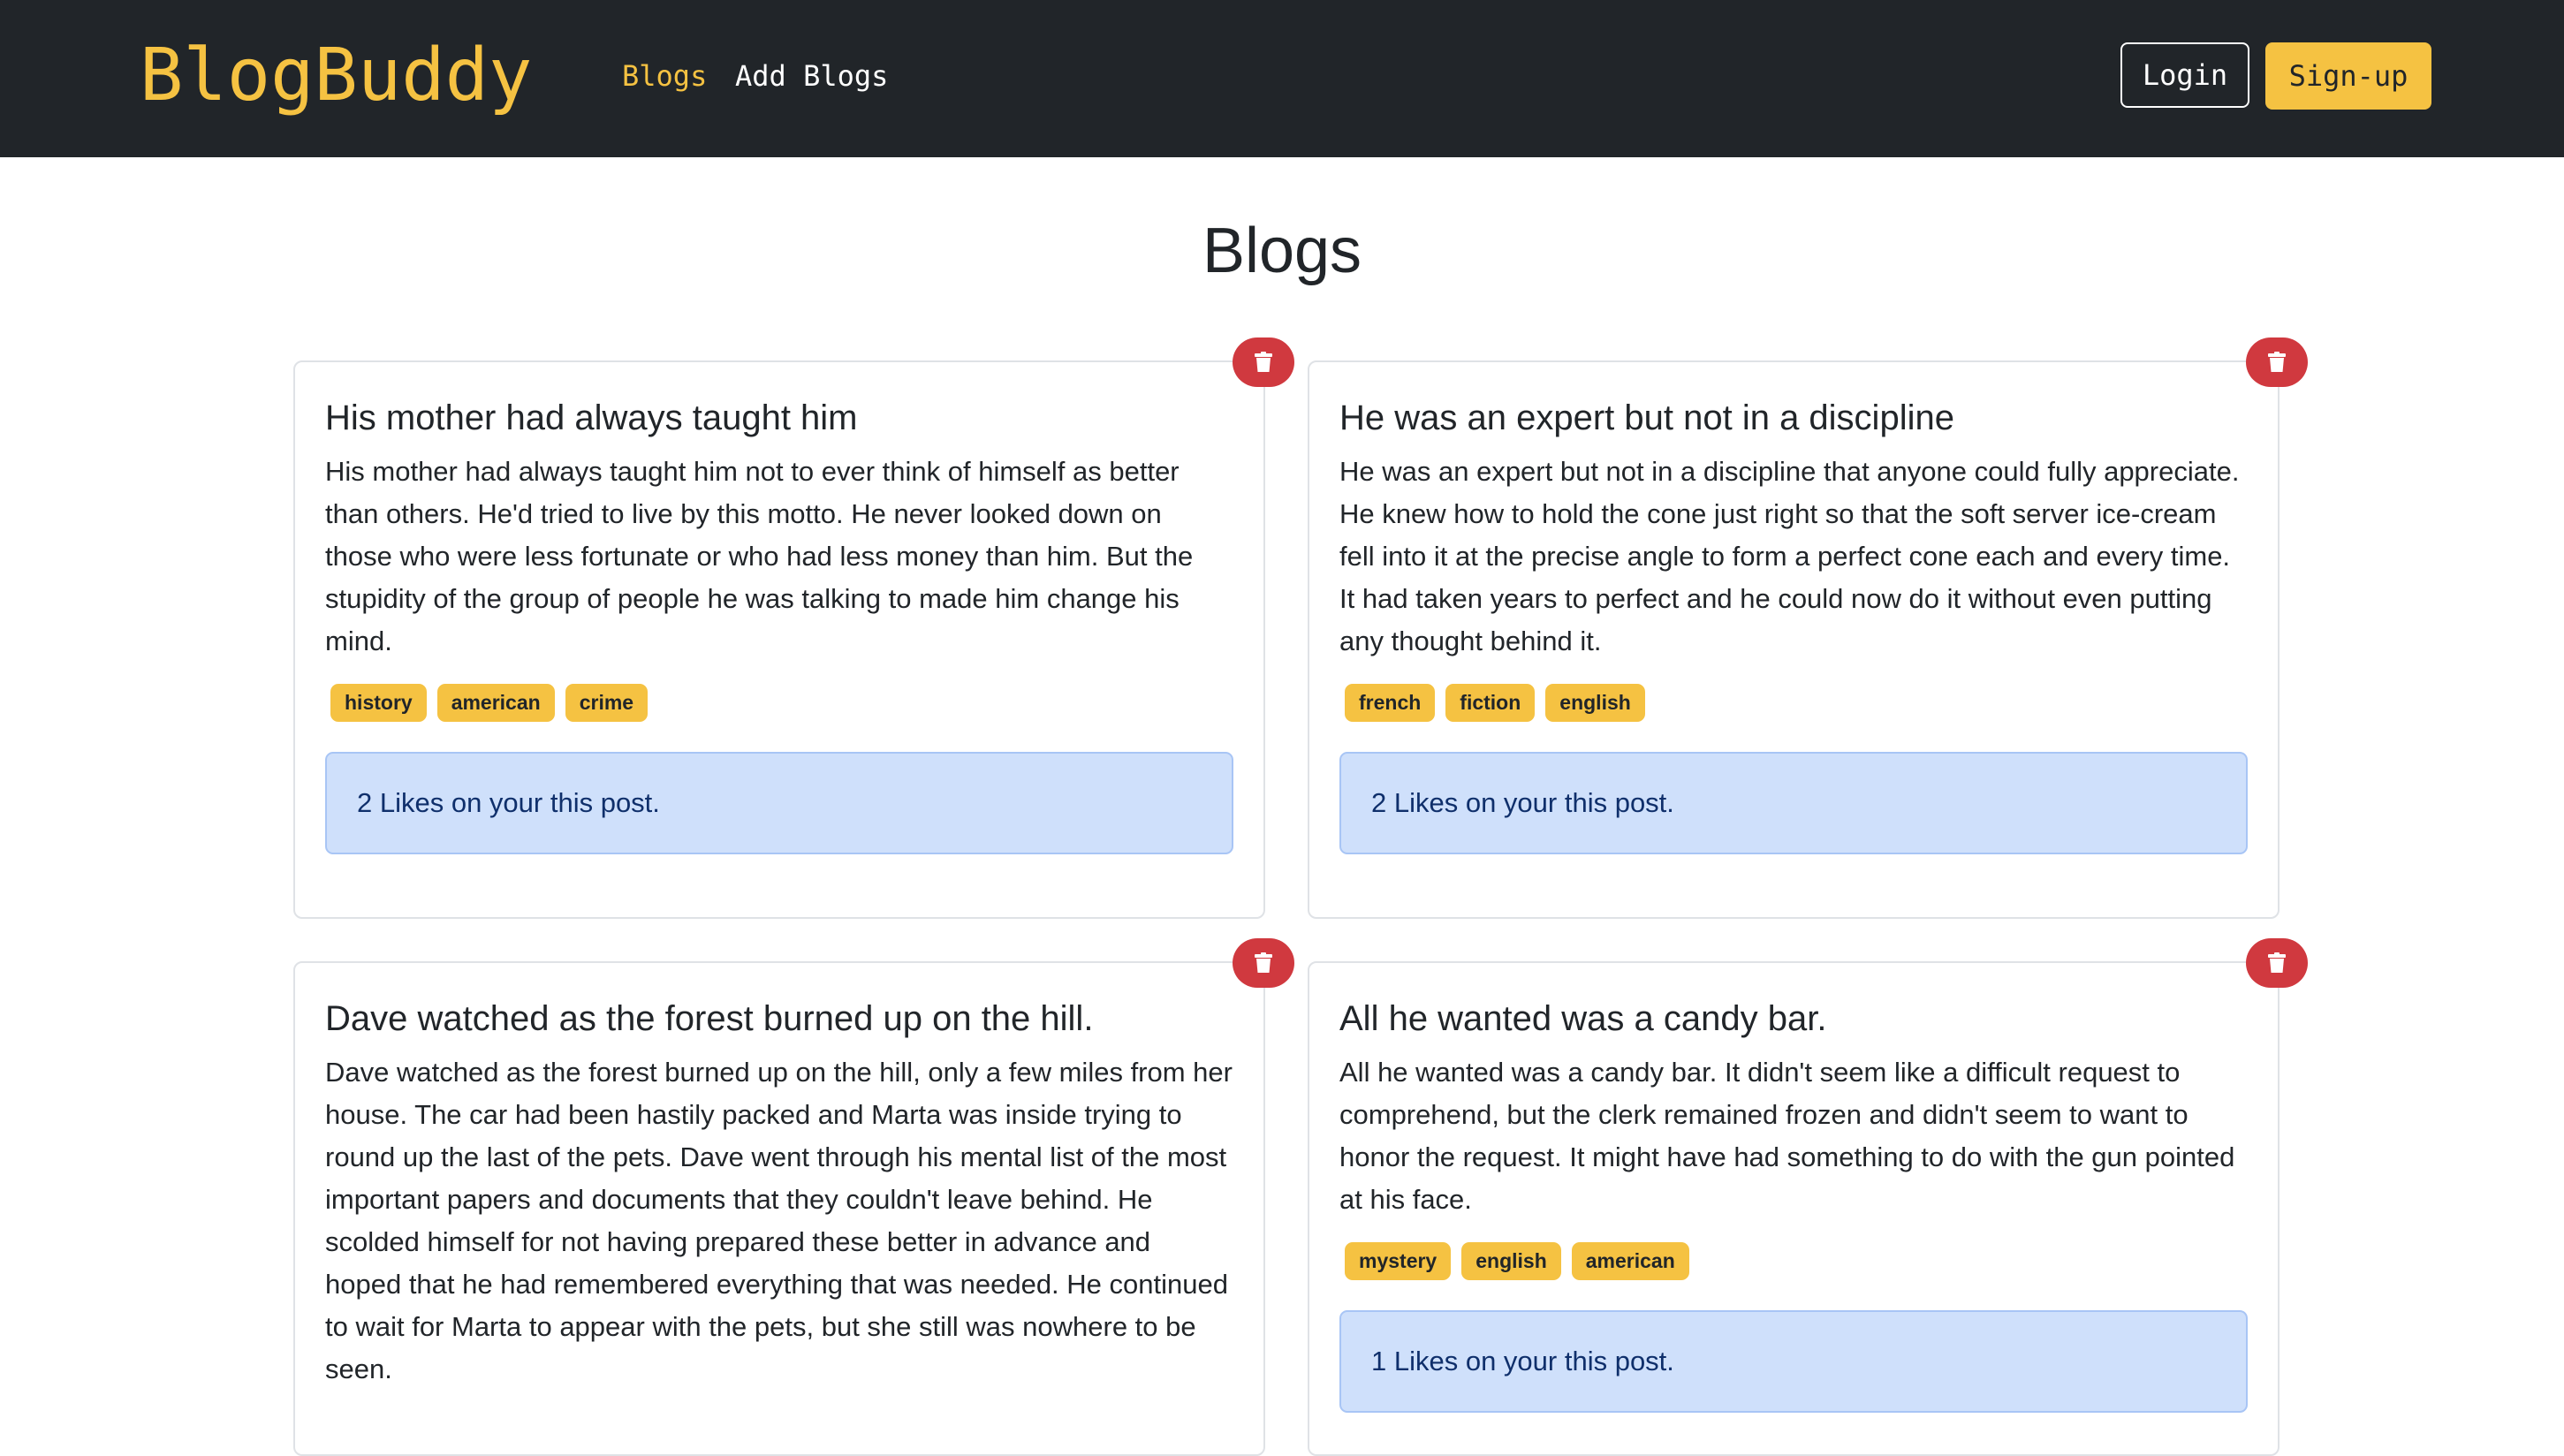  Describe the element at coordinates (1583, 1019) in the screenshot. I see `blog-title: All he wanted was a candy bar.` at that location.